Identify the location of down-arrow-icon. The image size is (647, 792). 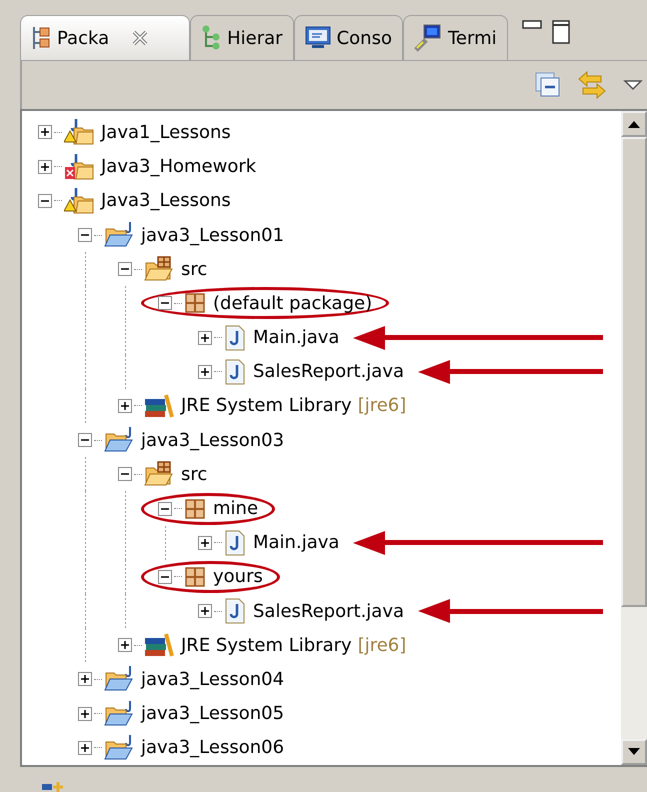
(634, 752).